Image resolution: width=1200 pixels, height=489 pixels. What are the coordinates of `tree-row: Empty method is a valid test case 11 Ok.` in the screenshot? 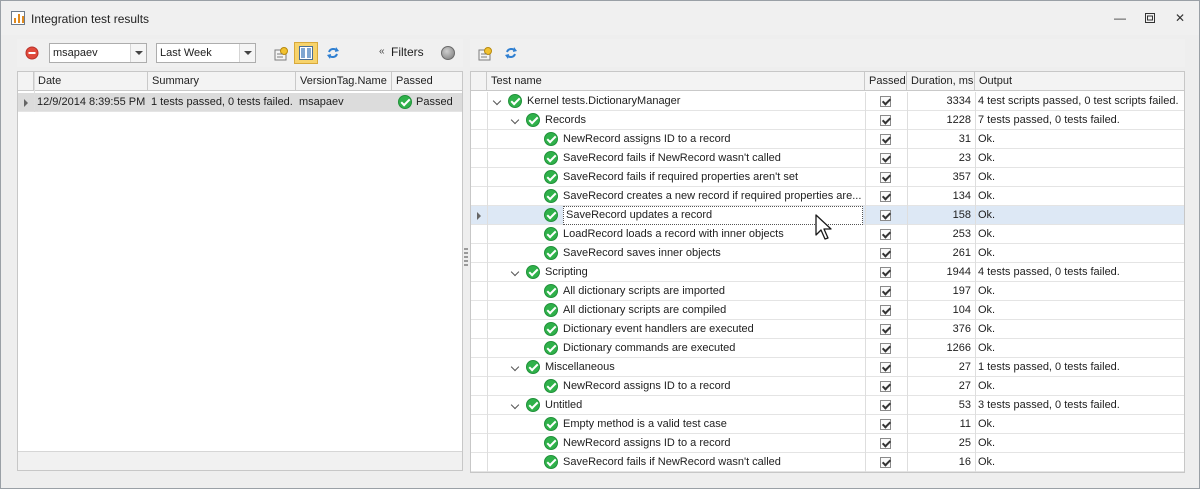 It's located at (827, 424).